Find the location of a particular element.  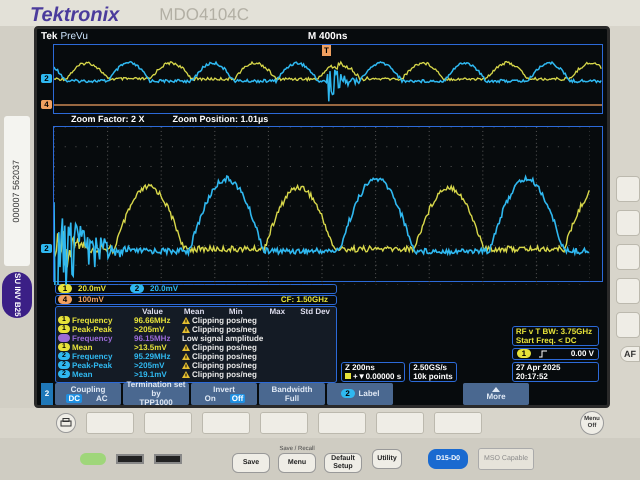

column-header: Value is located at coordinates (152, 311).